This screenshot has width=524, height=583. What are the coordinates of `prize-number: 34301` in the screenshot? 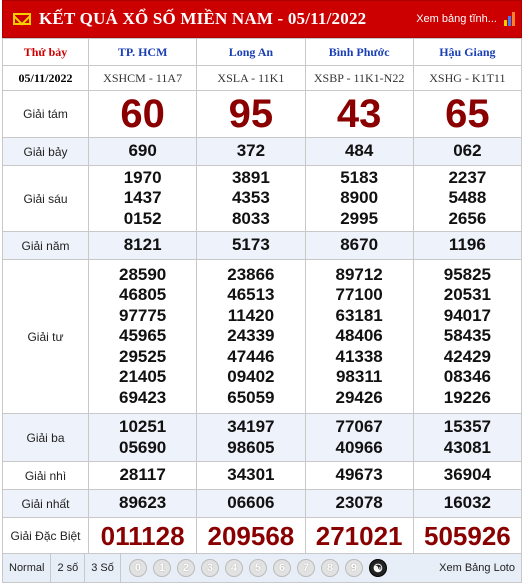 It's located at (251, 475).